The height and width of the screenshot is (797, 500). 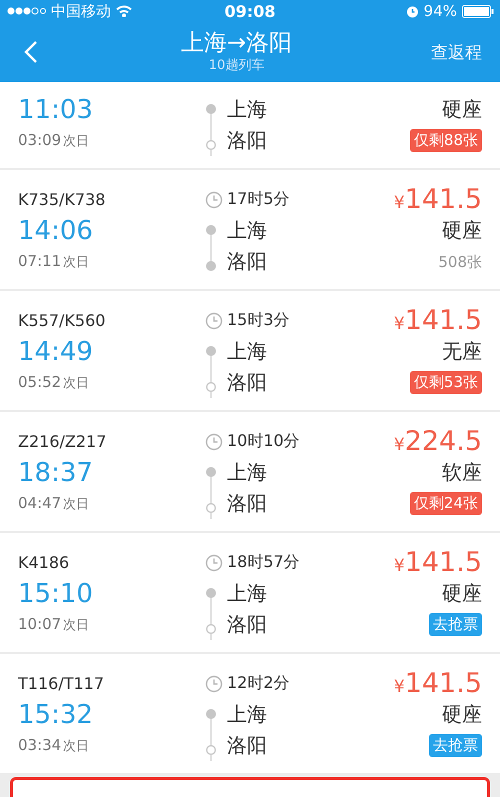 I want to click on seat-type: 软座, so click(x=462, y=472).